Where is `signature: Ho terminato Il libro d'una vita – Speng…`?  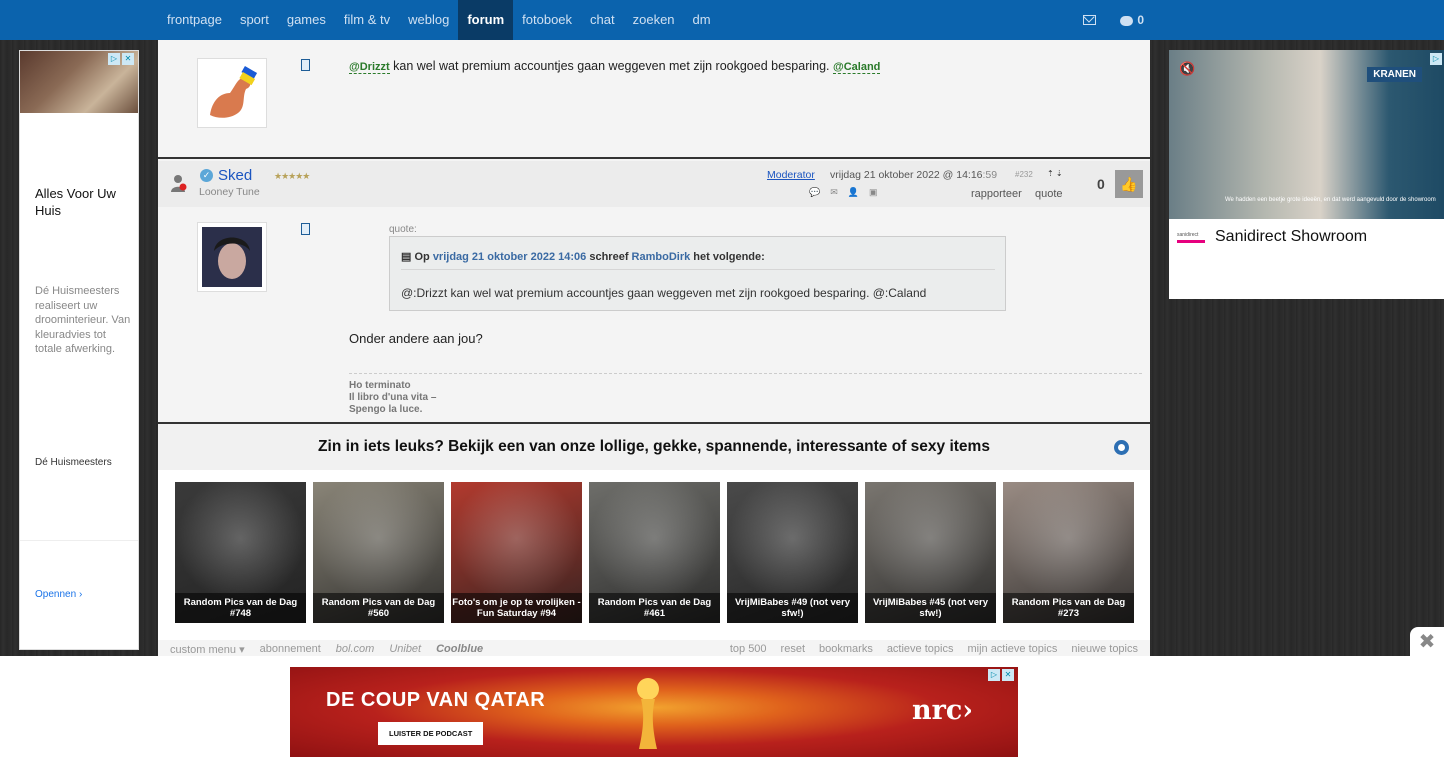 signature: Ho terminato Il libro d'una vita – Speng… is located at coordinates (392, 398).